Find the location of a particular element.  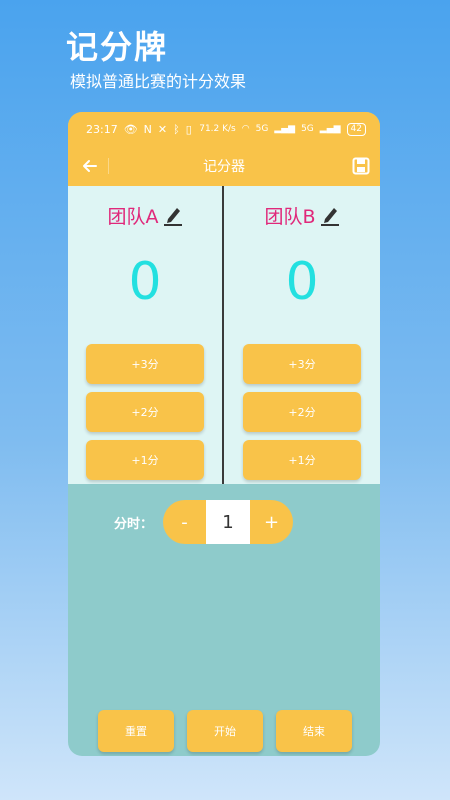

end-button: 结束 is located at coordinates (314, 731).